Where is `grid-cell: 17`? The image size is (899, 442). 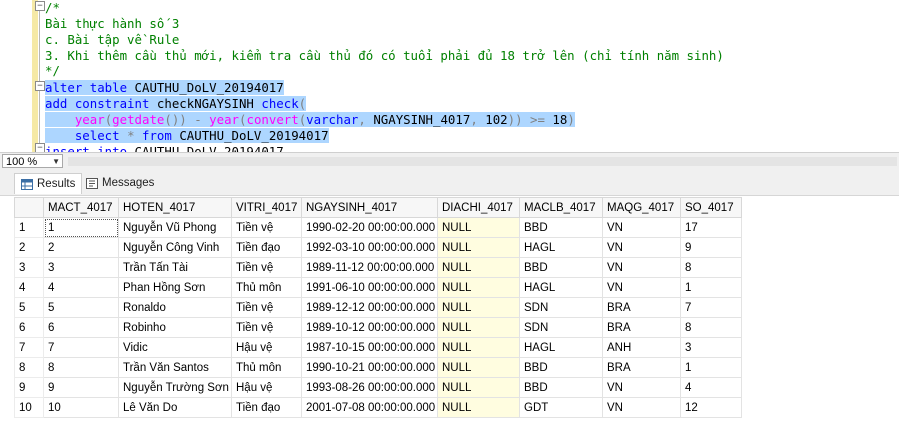
grid-cell: 17 is located at coordinates (711, 227).